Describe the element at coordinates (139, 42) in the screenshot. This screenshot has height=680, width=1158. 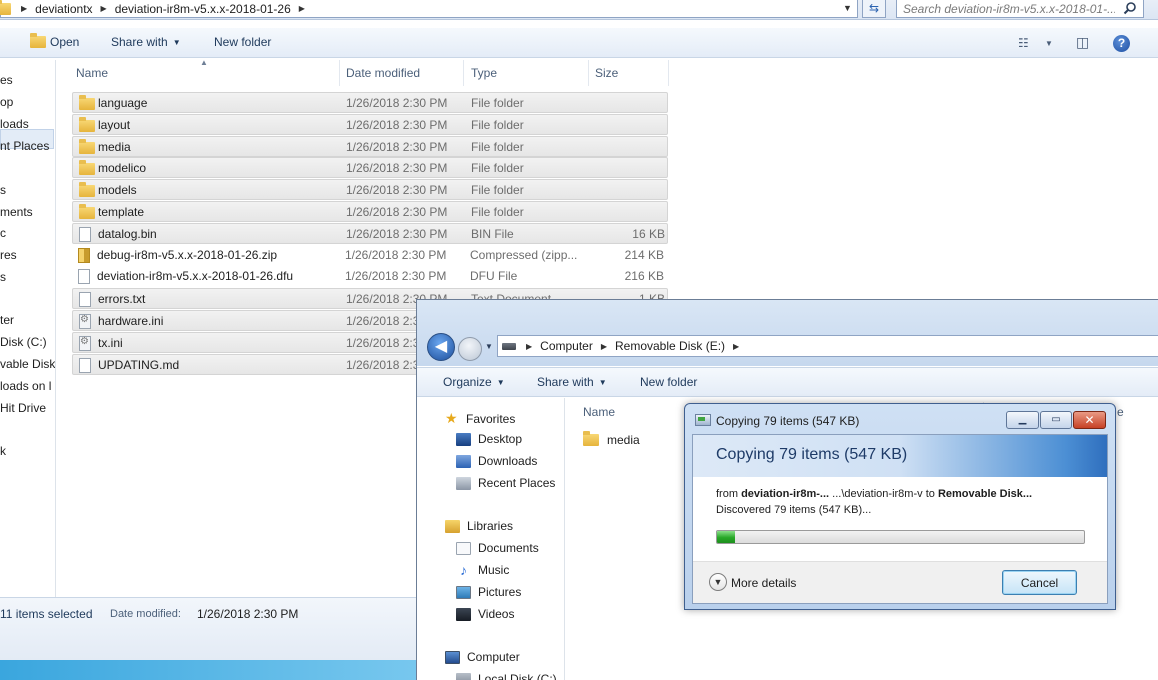
I see `share-with-label: Share with` at that location.